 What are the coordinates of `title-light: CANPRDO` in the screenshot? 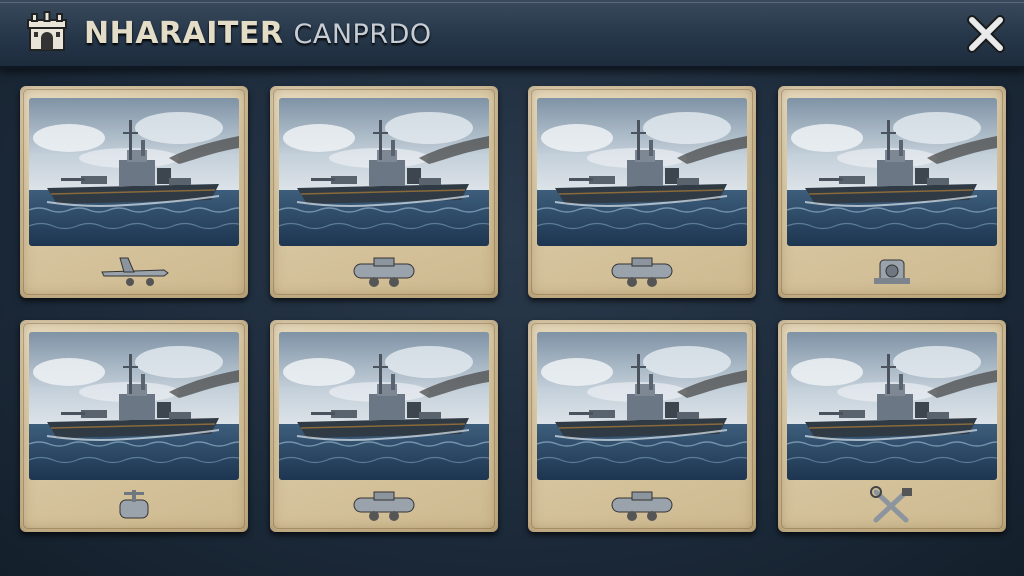 It's located at (362, 34).